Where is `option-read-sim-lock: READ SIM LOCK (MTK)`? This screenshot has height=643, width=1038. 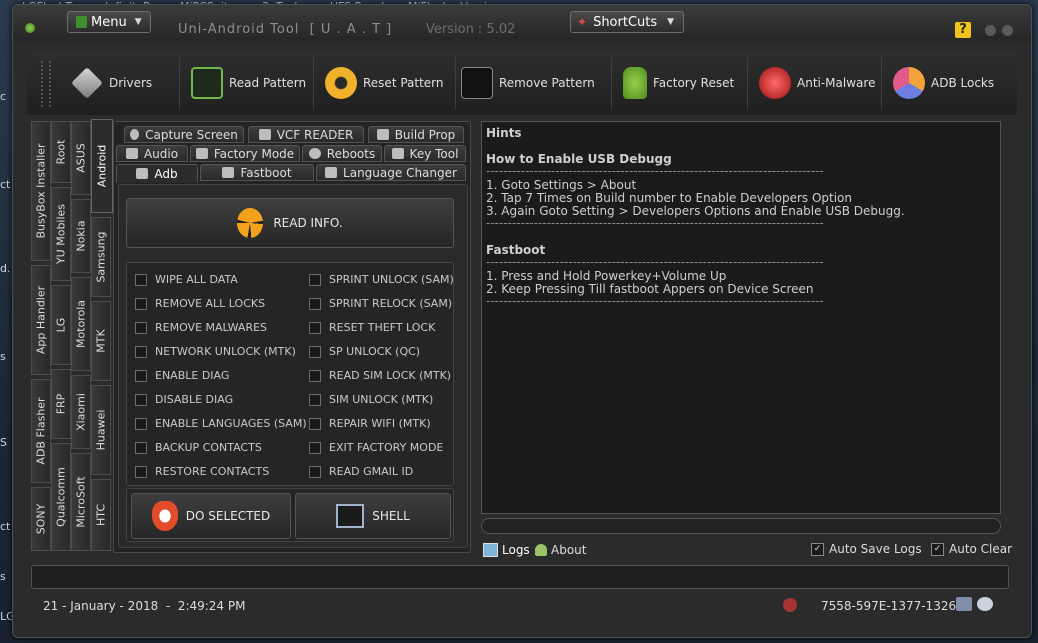
option-read-sim-lock: READ SIM LOCK (MTK) is located at coordinates (380, 375).